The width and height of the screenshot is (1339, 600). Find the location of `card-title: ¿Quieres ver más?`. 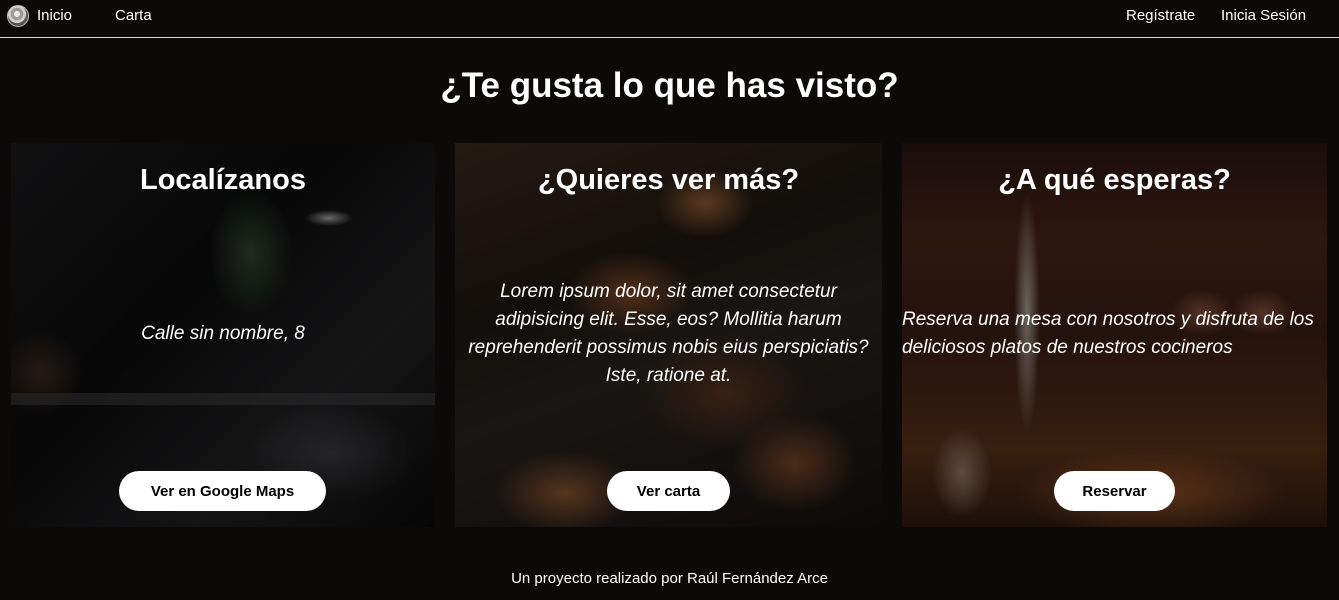

card-title: ¿Quieres ver más? is located at coordinates (668, 180).